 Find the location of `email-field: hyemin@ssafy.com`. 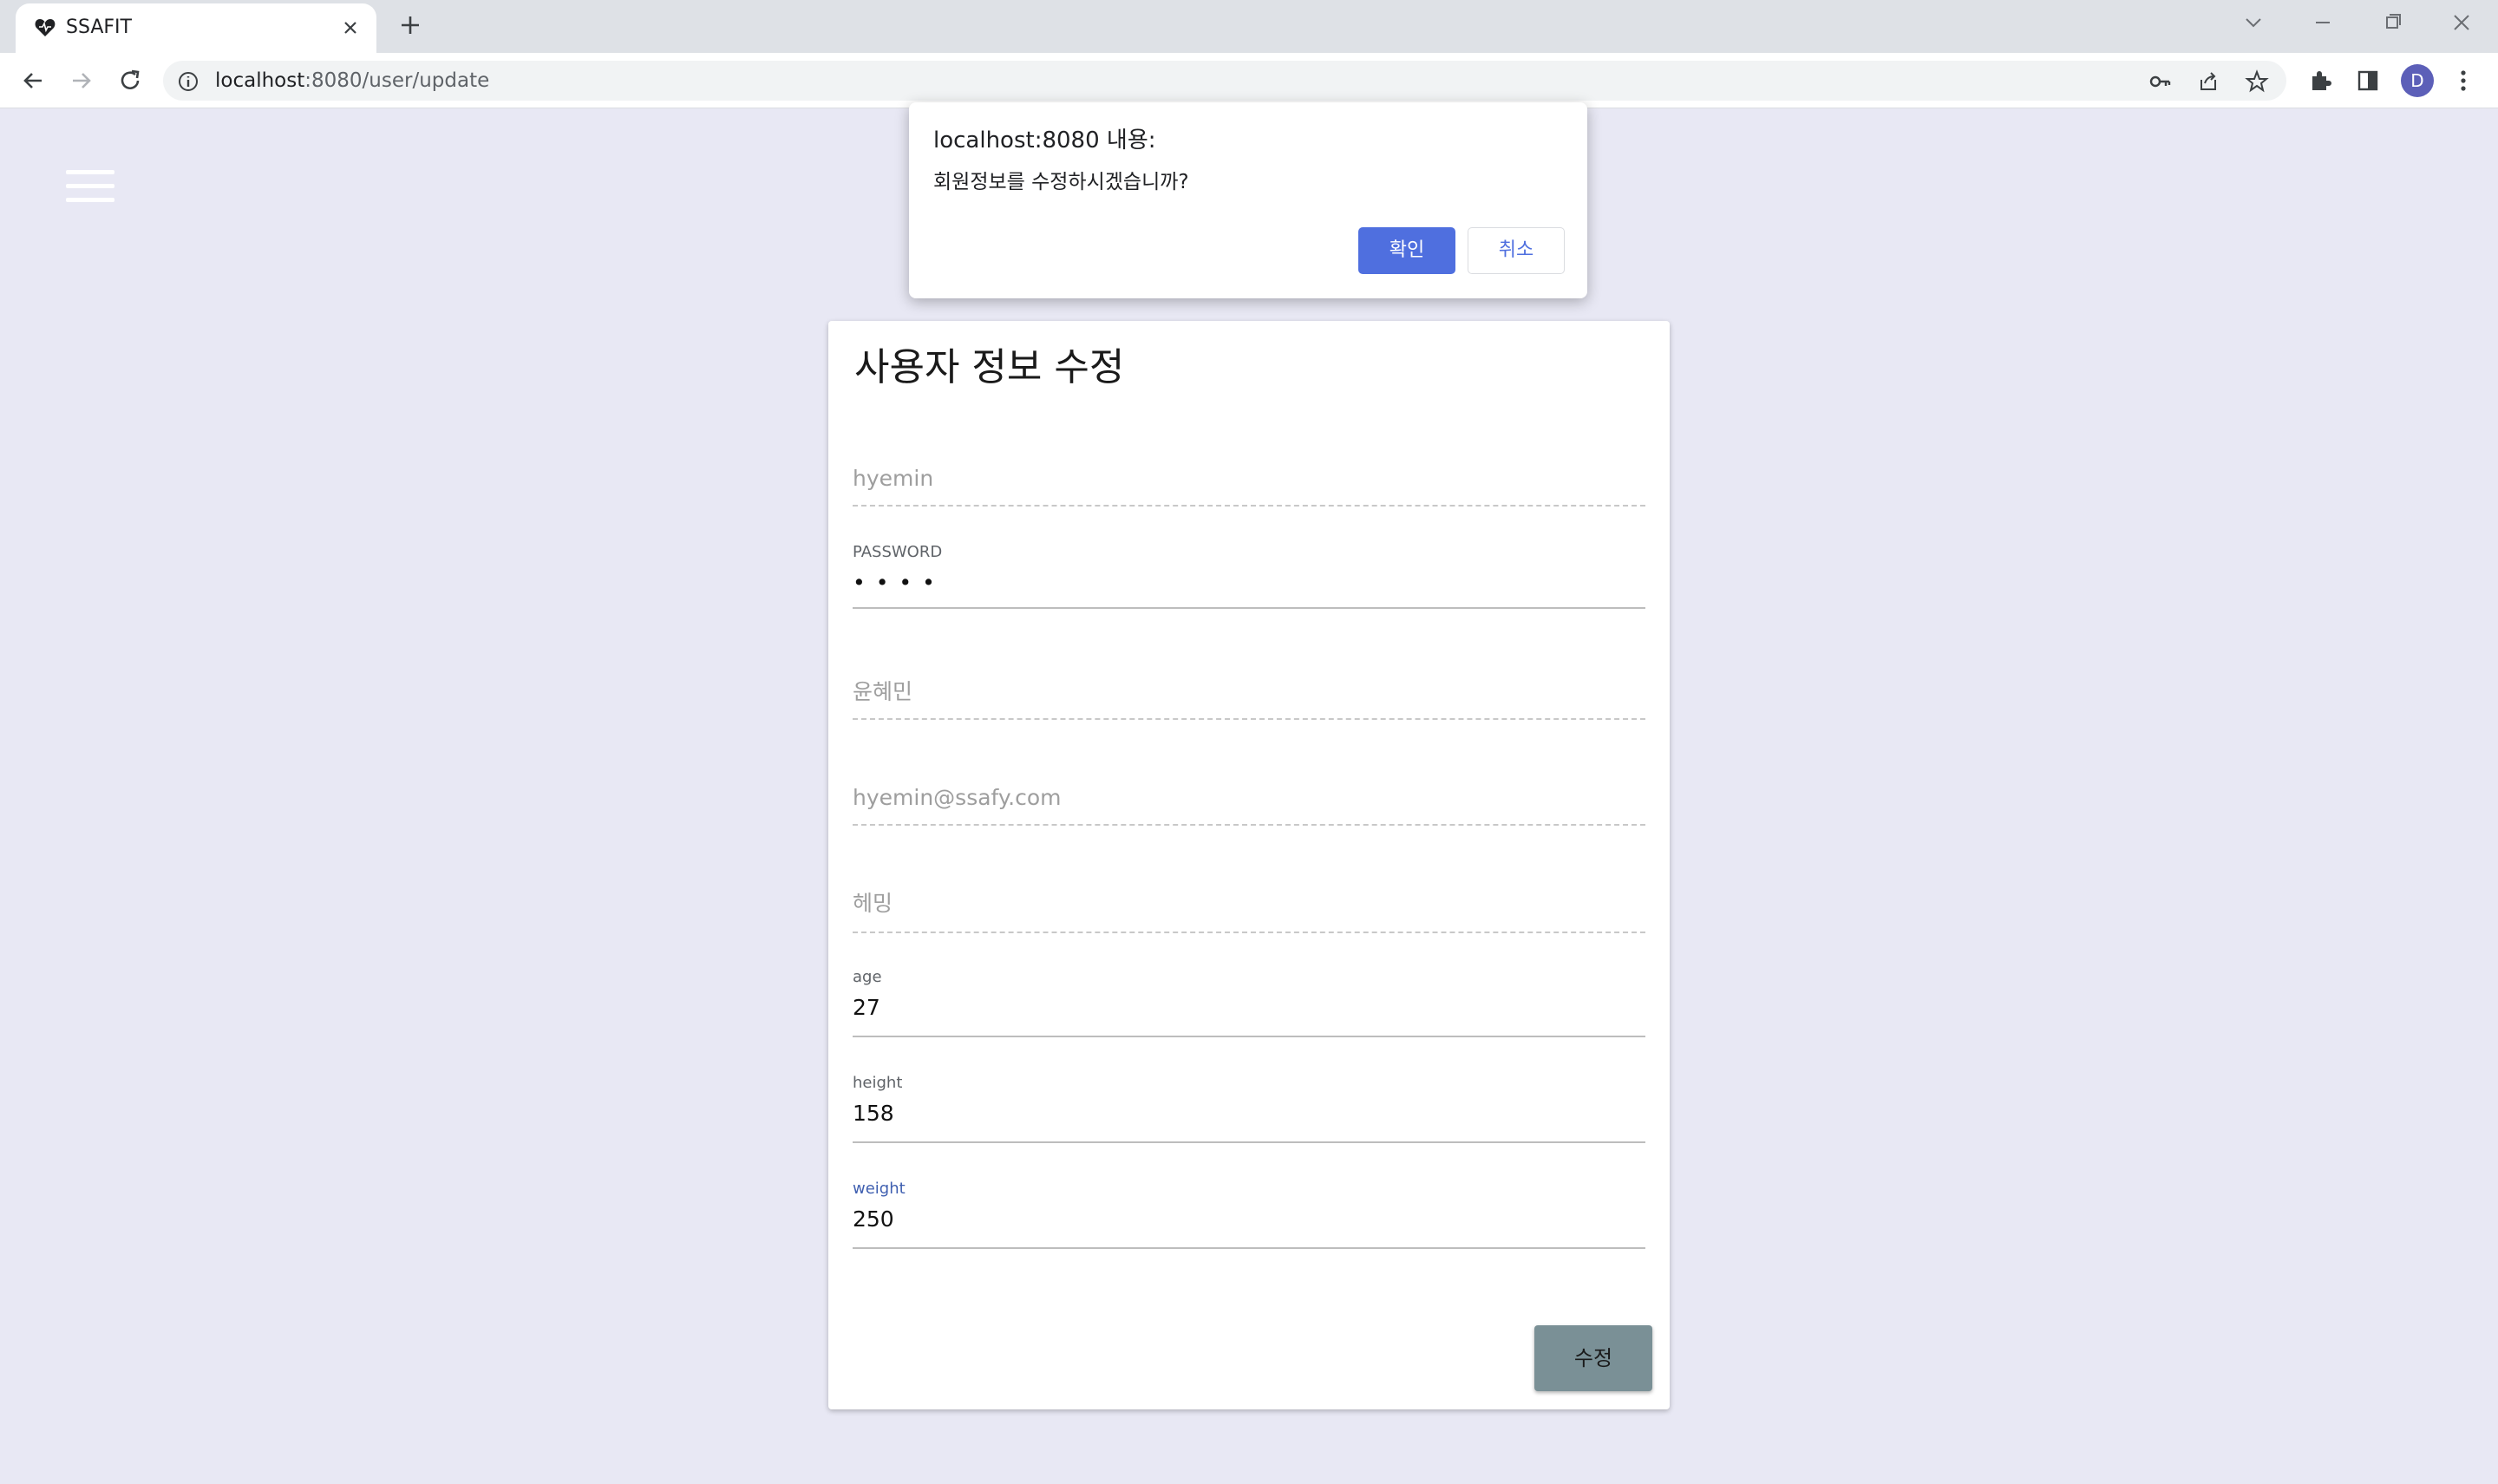

email-field: hyemin@ssafy.com is located at coordinates (1249, 801).